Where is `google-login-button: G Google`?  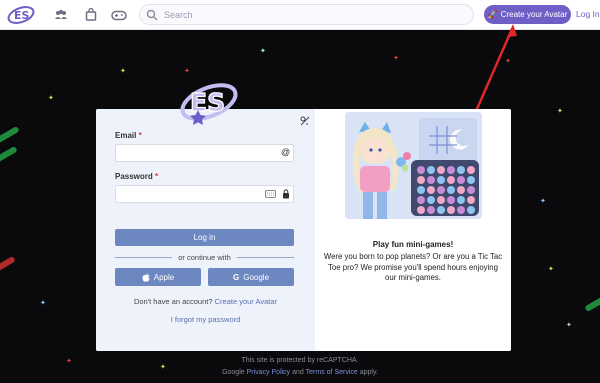
google-login-button: G Google is located at coordinates (251, 277).